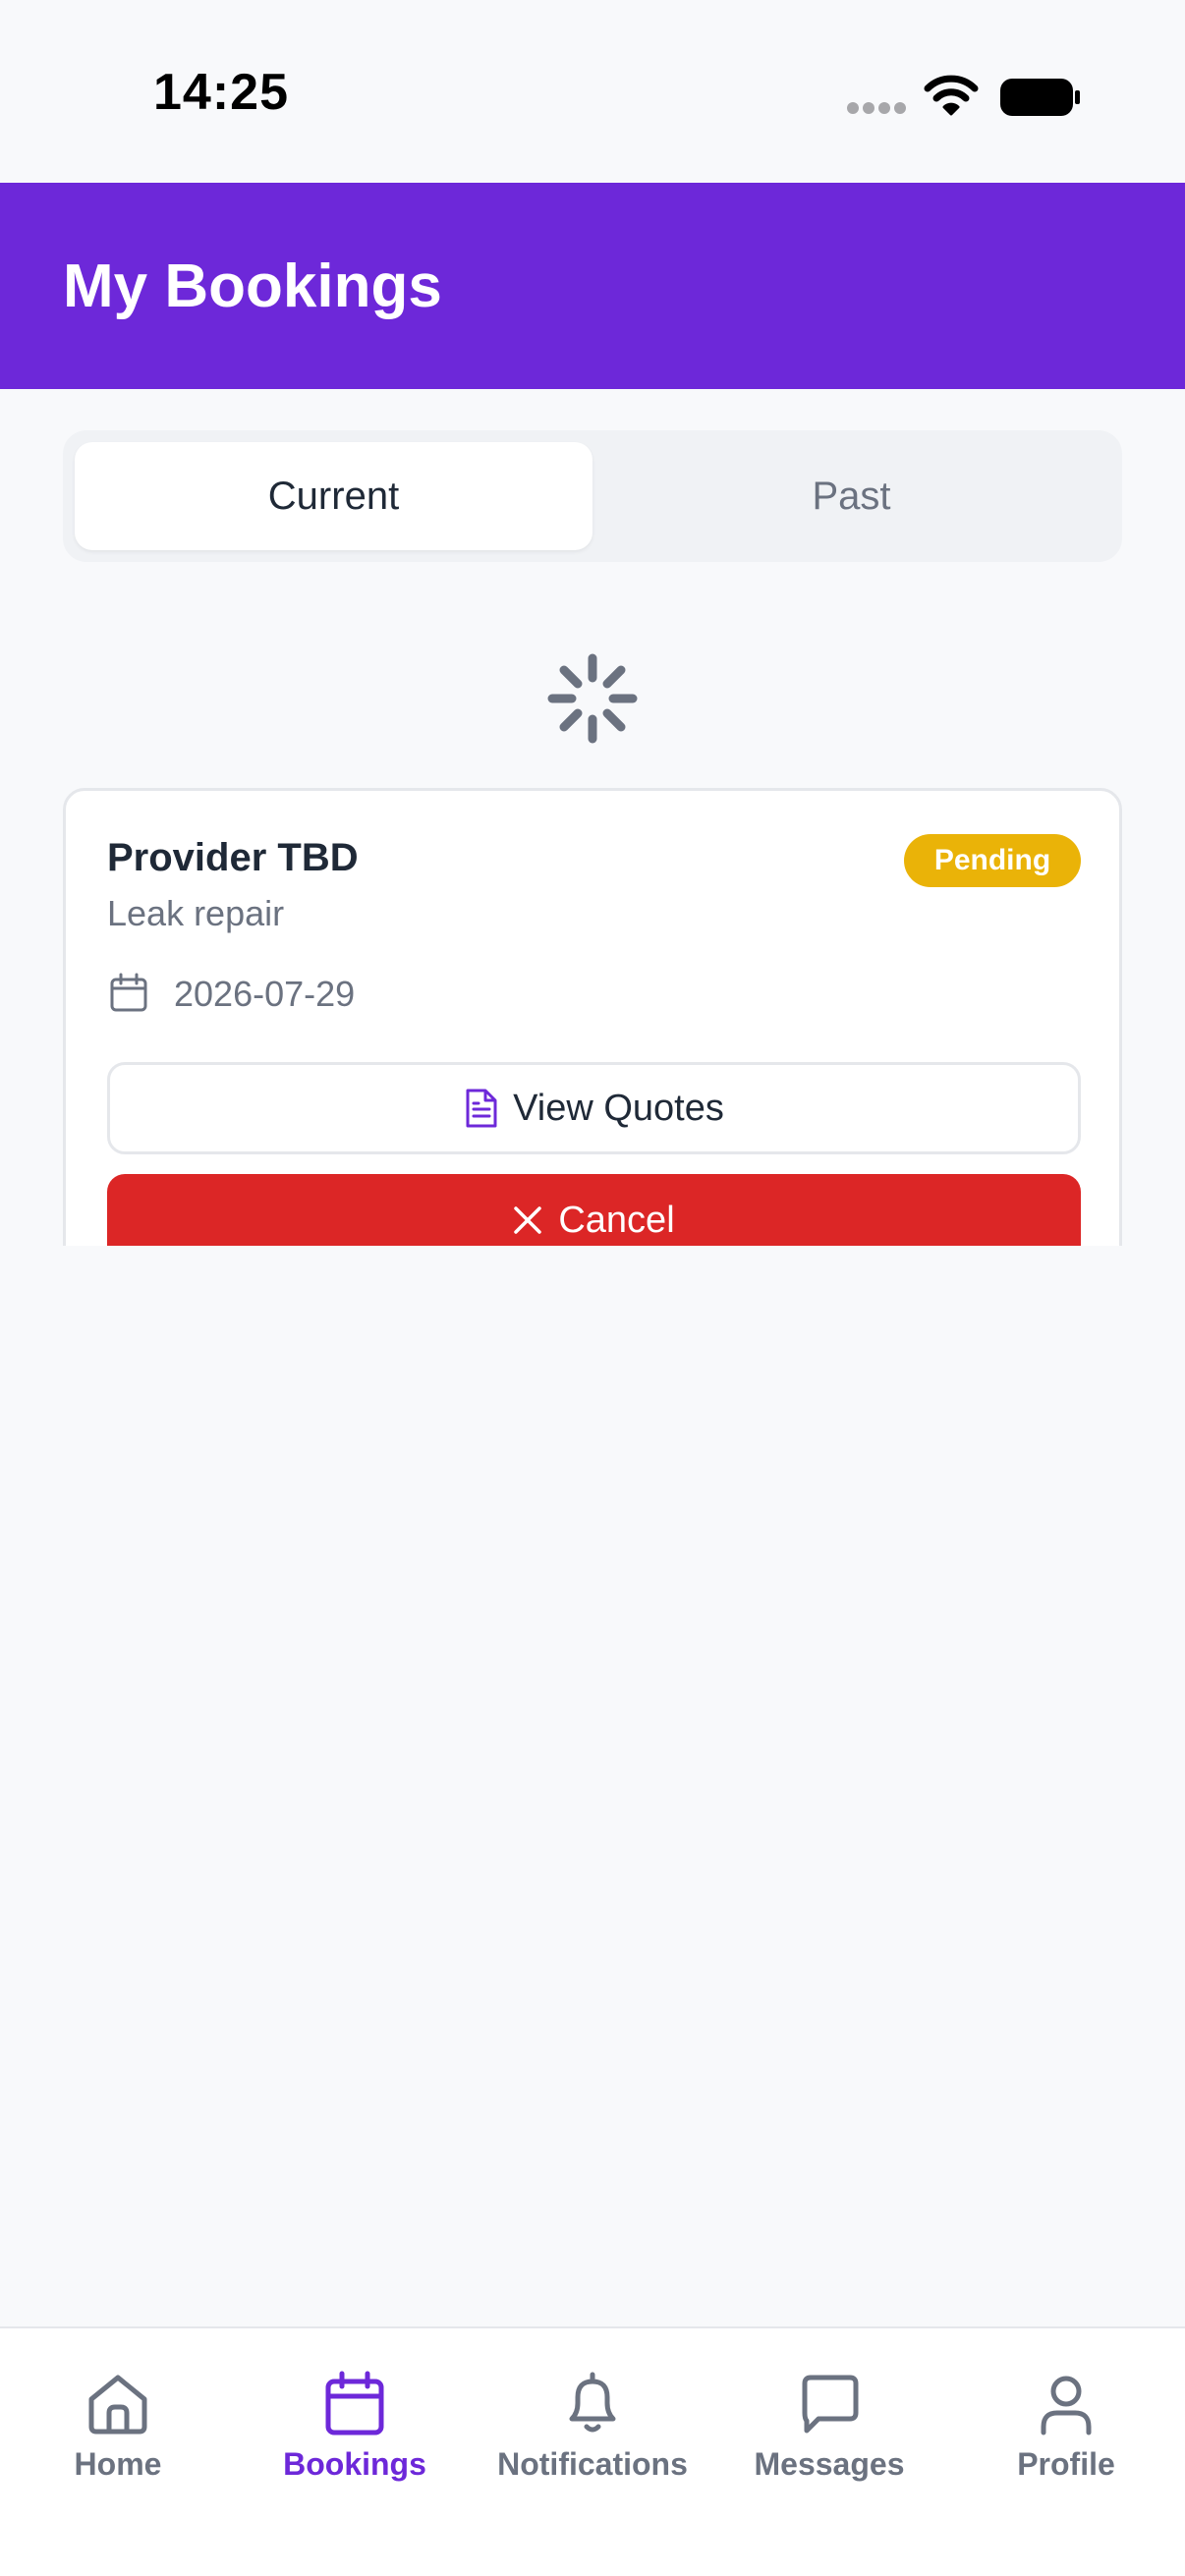 The width and height of the screenshot is (1185, 2576). What do you see at coordinates (619, 1108) in the screenshot?
I see `view-quotes-label: View Quotes` at bounding box center [619, 1108].